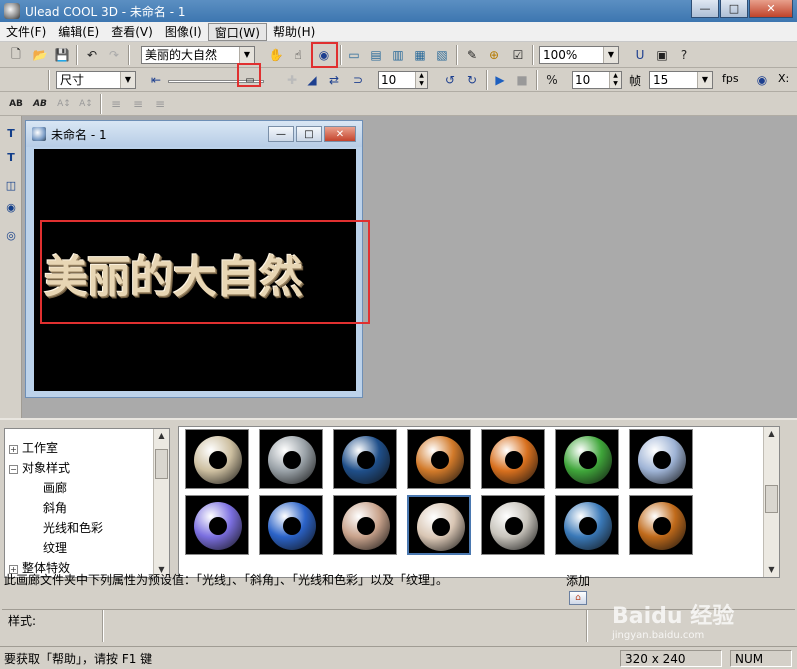 The width and height of the screenshot is (797, 669). What do you see at coordinates (292, 80) in the screenshot?
I see `add-key-icon: ✚` at bounding box center [292, 80].